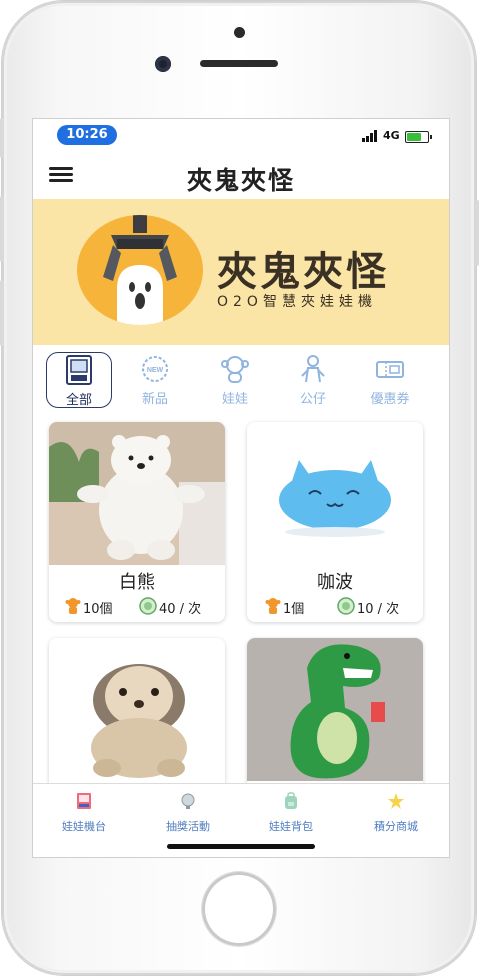  What do you see at coordinates (312, 399) in the screenshot?
I see `category-label: 公仔` at bounding box center [312, 399].